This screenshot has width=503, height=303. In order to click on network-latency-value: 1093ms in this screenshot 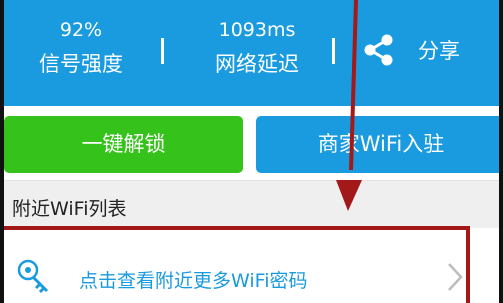, I will do `click(257, 30)`.